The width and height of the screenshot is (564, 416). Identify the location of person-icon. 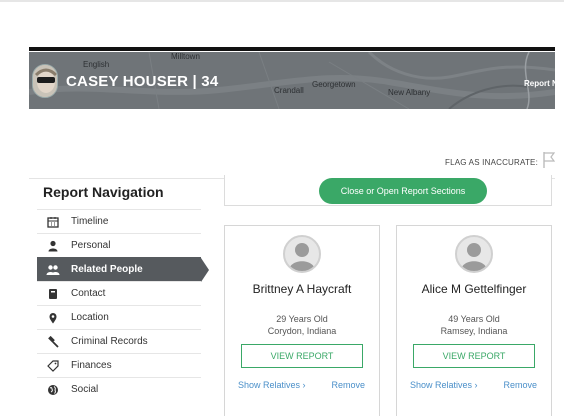
(53, 246).